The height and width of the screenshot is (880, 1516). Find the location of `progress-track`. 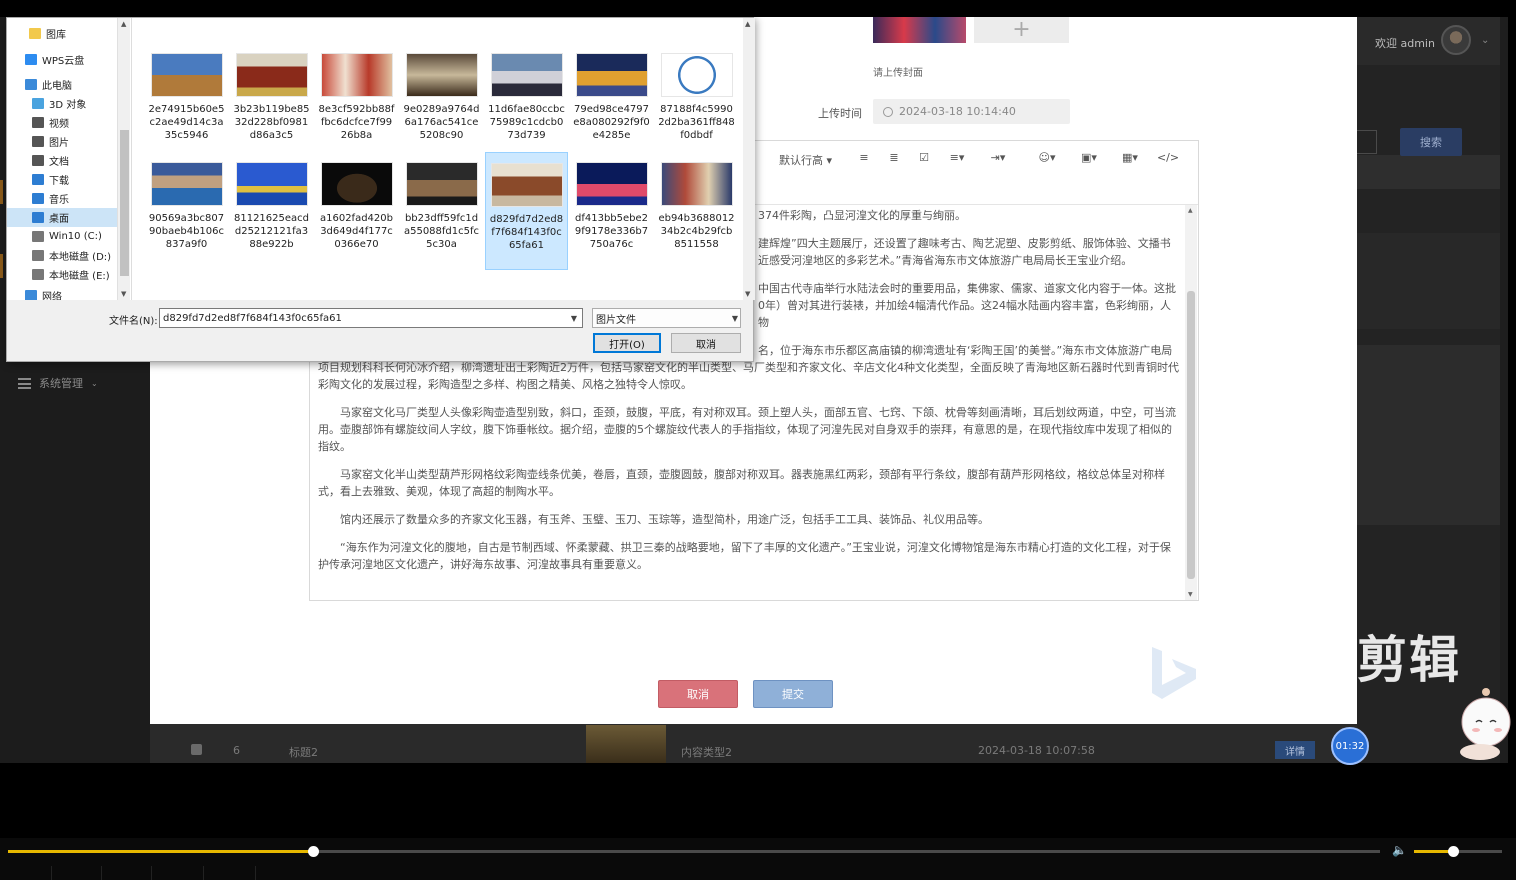

progress-track is located at coordinates (694, 851).